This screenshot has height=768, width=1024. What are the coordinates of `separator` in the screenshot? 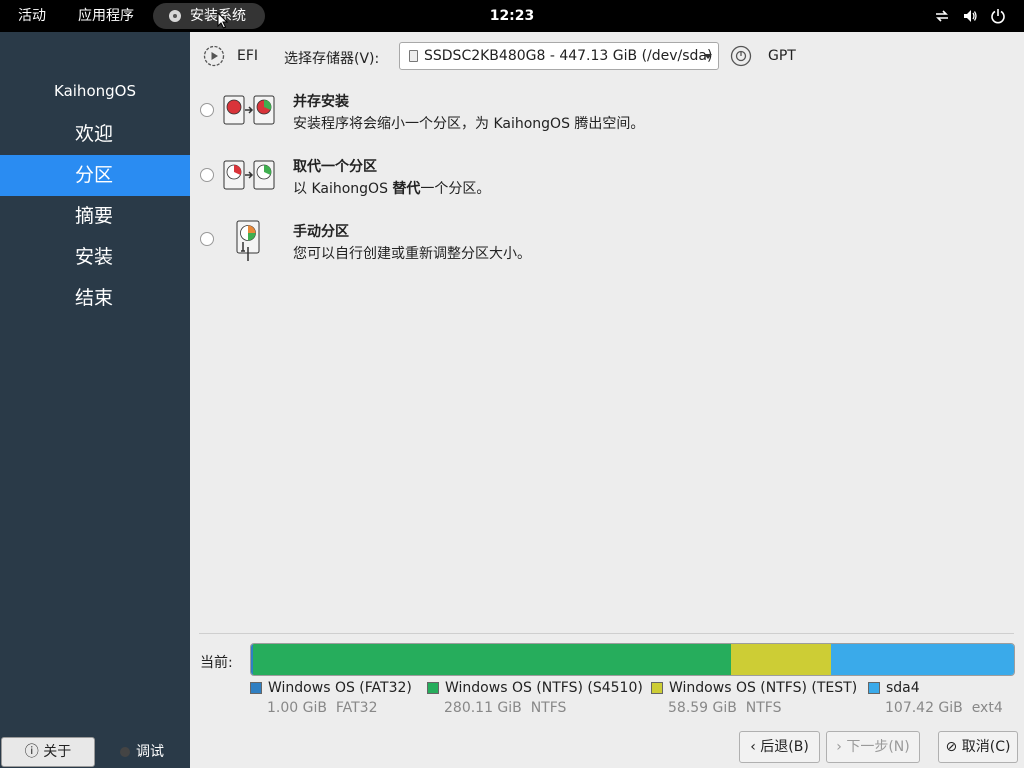 It's located at (606, 633).